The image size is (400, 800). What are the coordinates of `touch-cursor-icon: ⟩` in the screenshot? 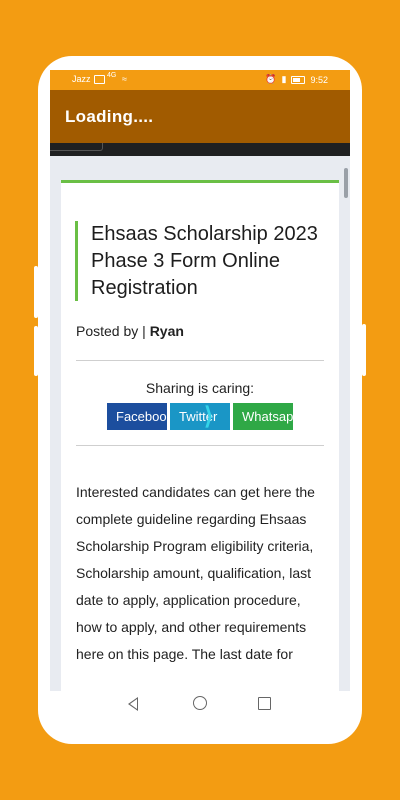 It's located at (209, 416).